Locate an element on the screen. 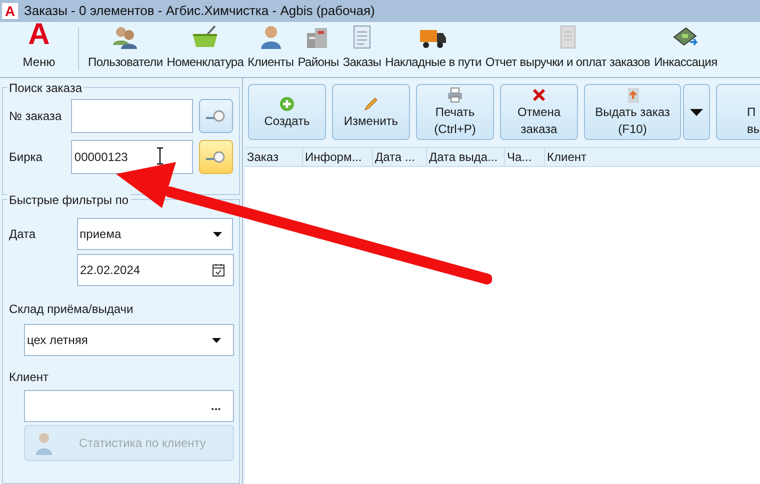  menu-button: A Меню is located at coordinates (39, 45).